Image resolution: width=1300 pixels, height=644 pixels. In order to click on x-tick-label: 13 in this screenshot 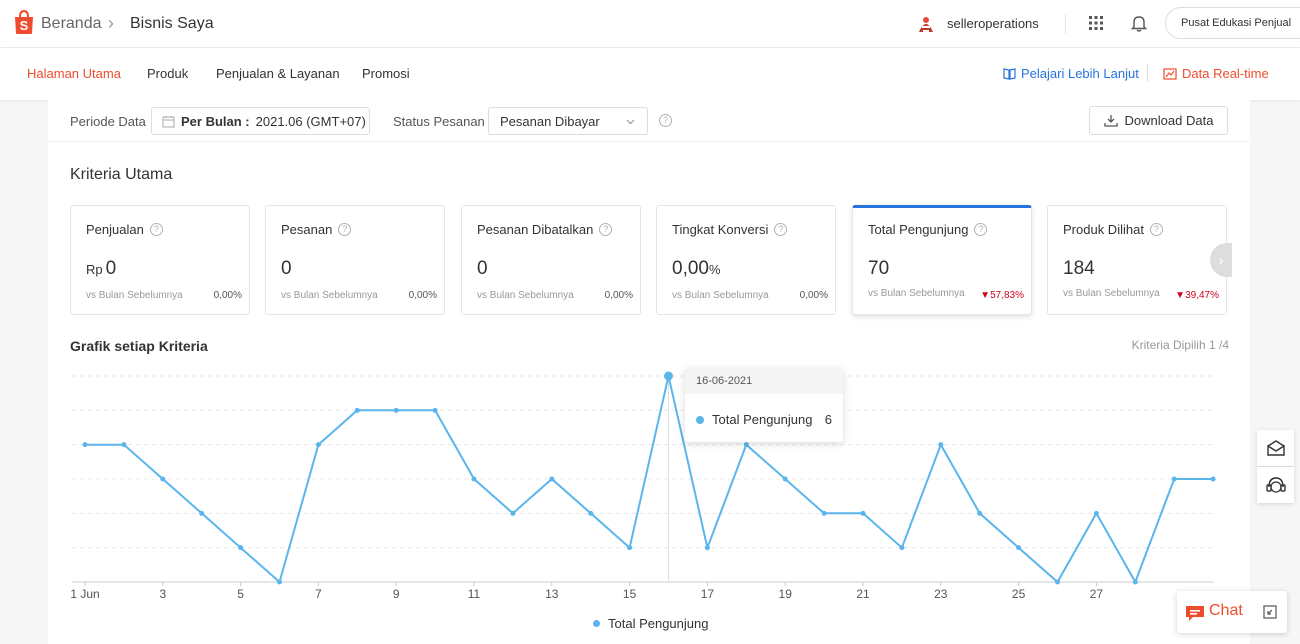, I will do `click(552, 594)`.